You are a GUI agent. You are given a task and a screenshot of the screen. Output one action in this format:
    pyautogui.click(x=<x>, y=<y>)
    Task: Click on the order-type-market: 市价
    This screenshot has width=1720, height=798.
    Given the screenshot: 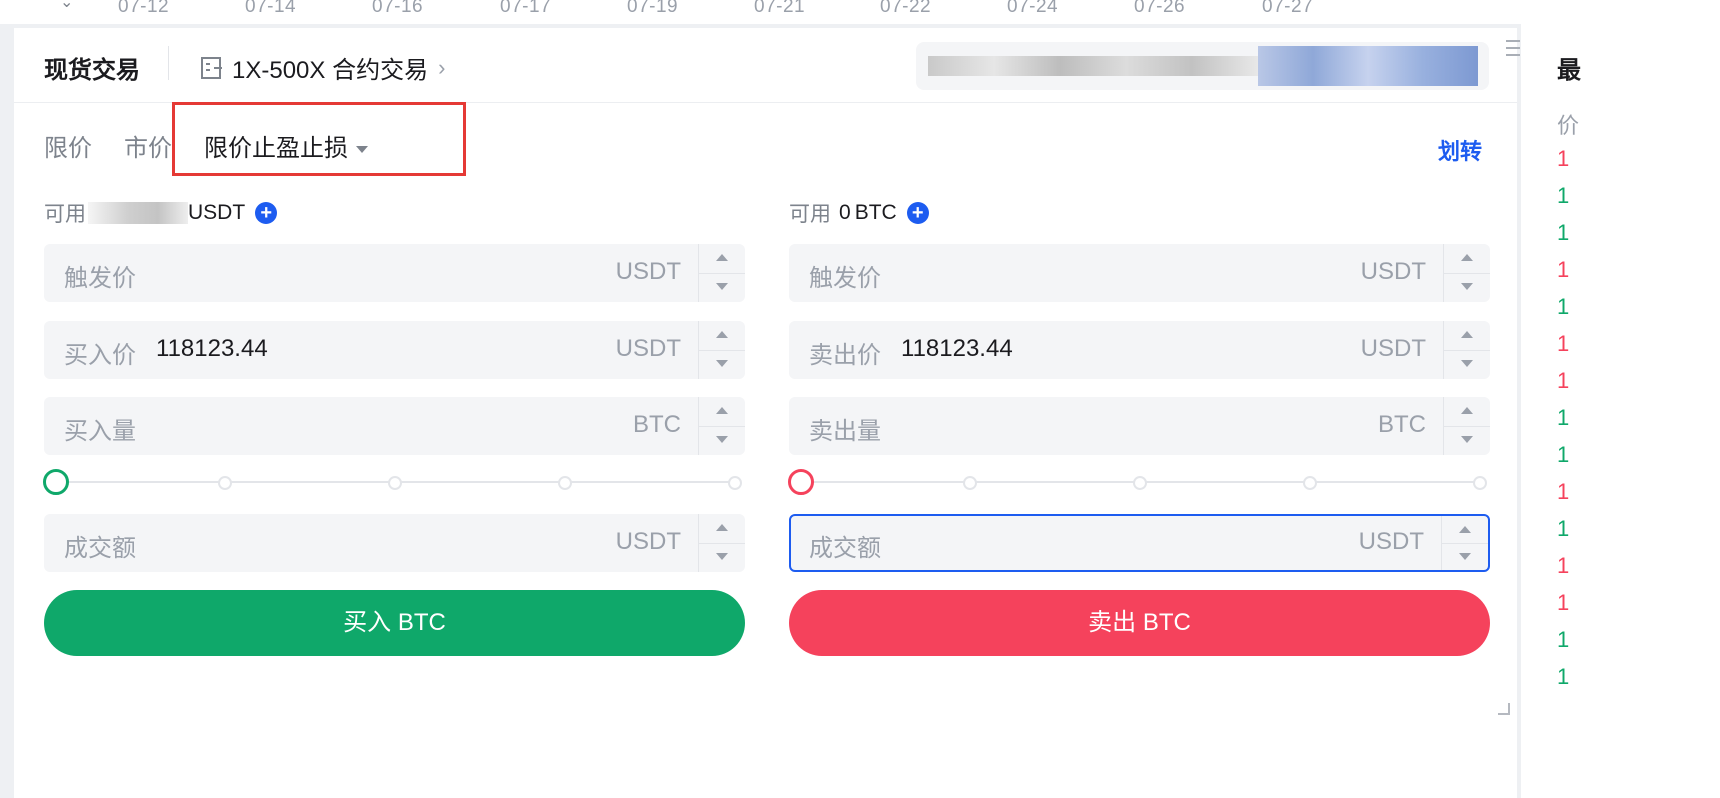 What is the action you would take?
    pyautogui.click(x=148, y=145)
    